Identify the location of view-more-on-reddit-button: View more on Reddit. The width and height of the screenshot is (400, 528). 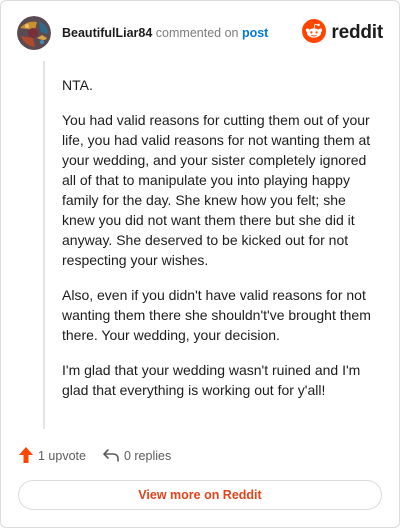
(200, 495).